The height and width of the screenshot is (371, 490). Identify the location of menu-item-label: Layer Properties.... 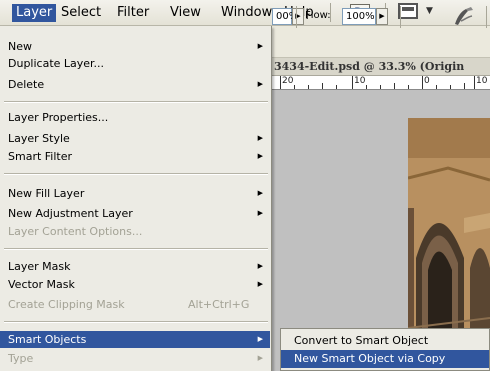
(58, 117).